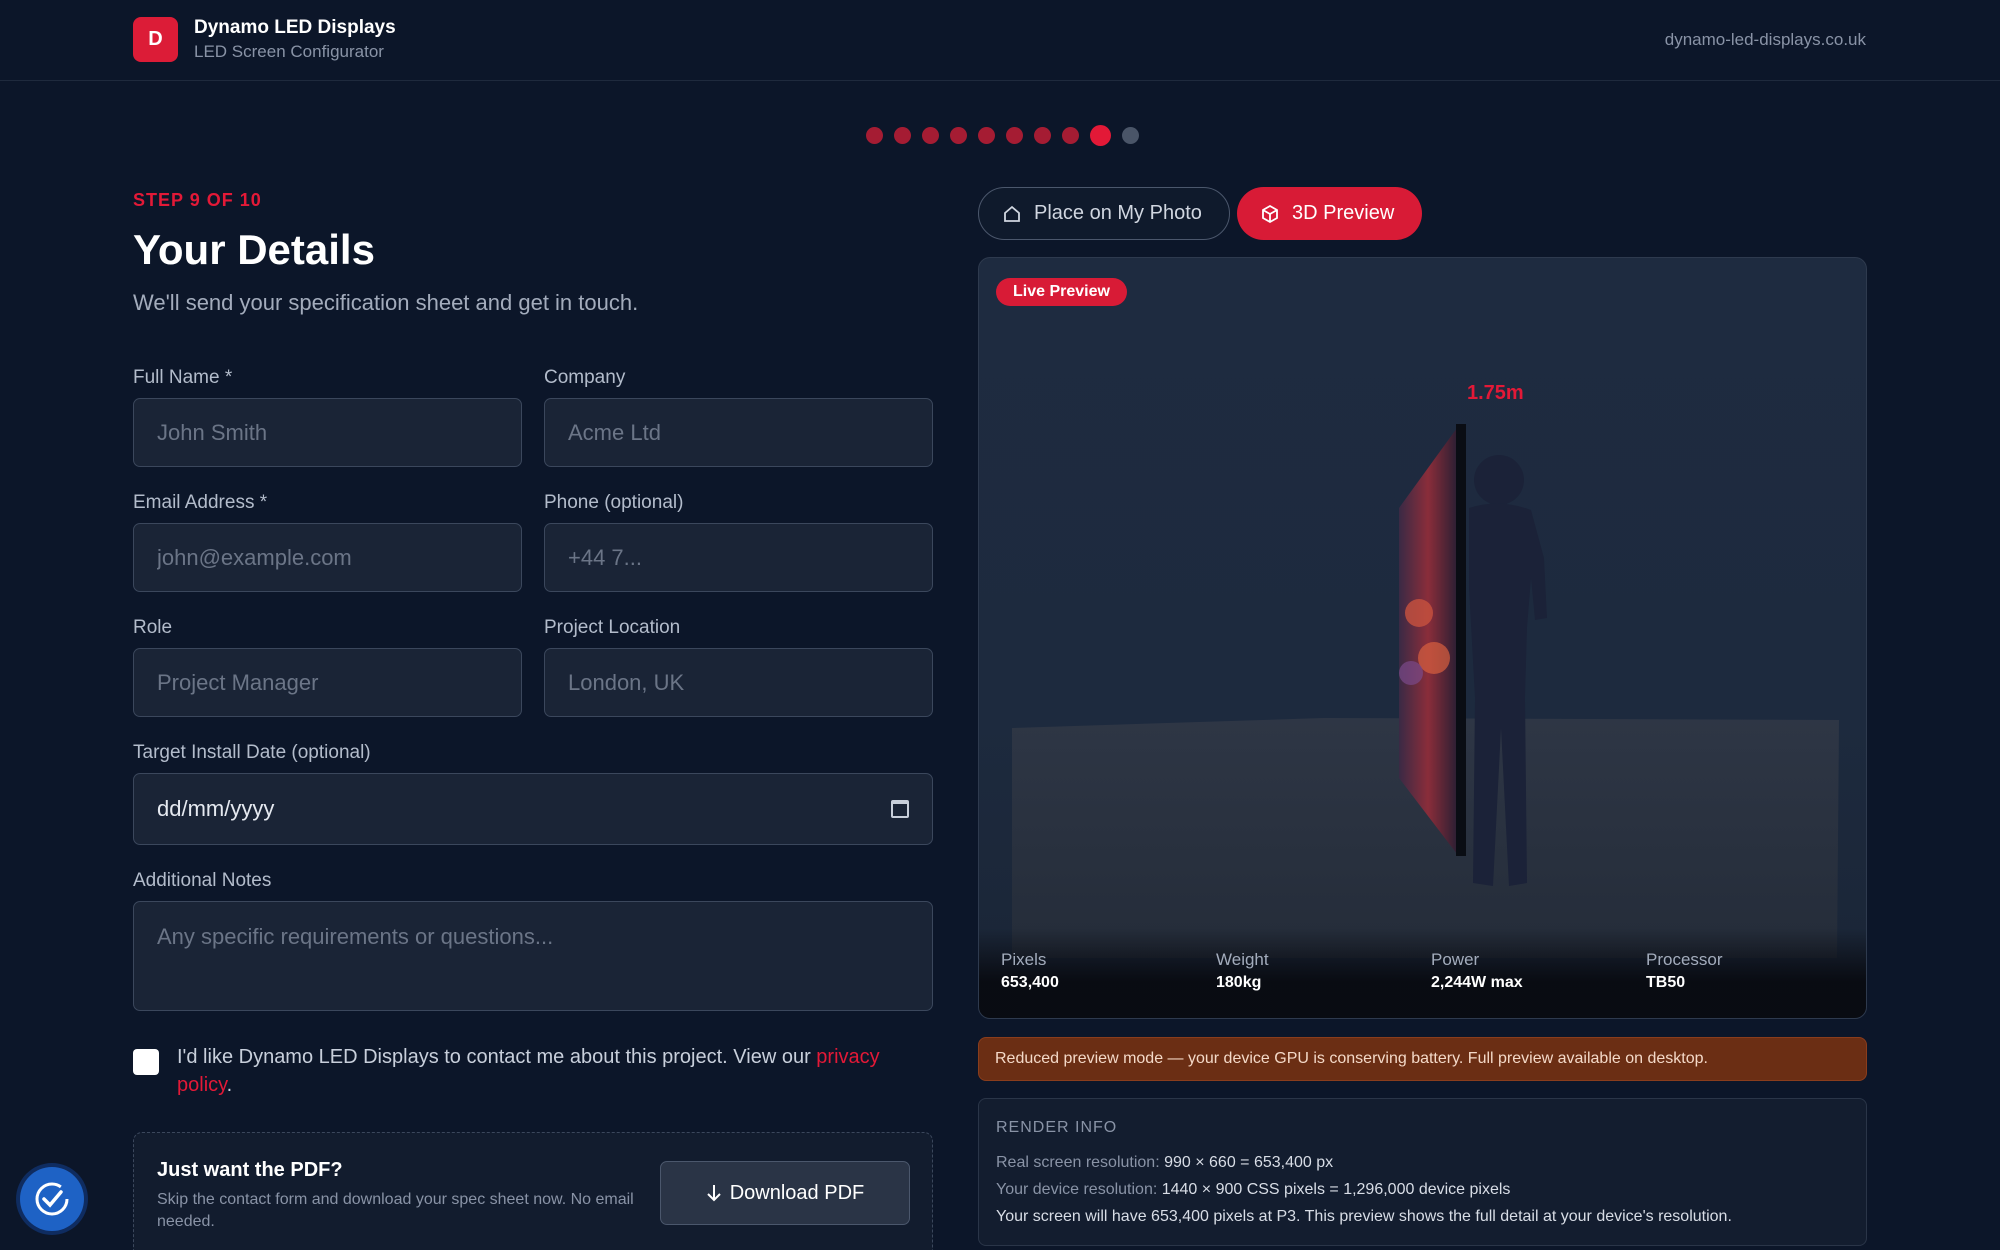 This screenshot has height=1250, width=2000. Describe the element at coordinates (1455, 959) in the screenshot. I see `stat-power-label: Power` at that location.